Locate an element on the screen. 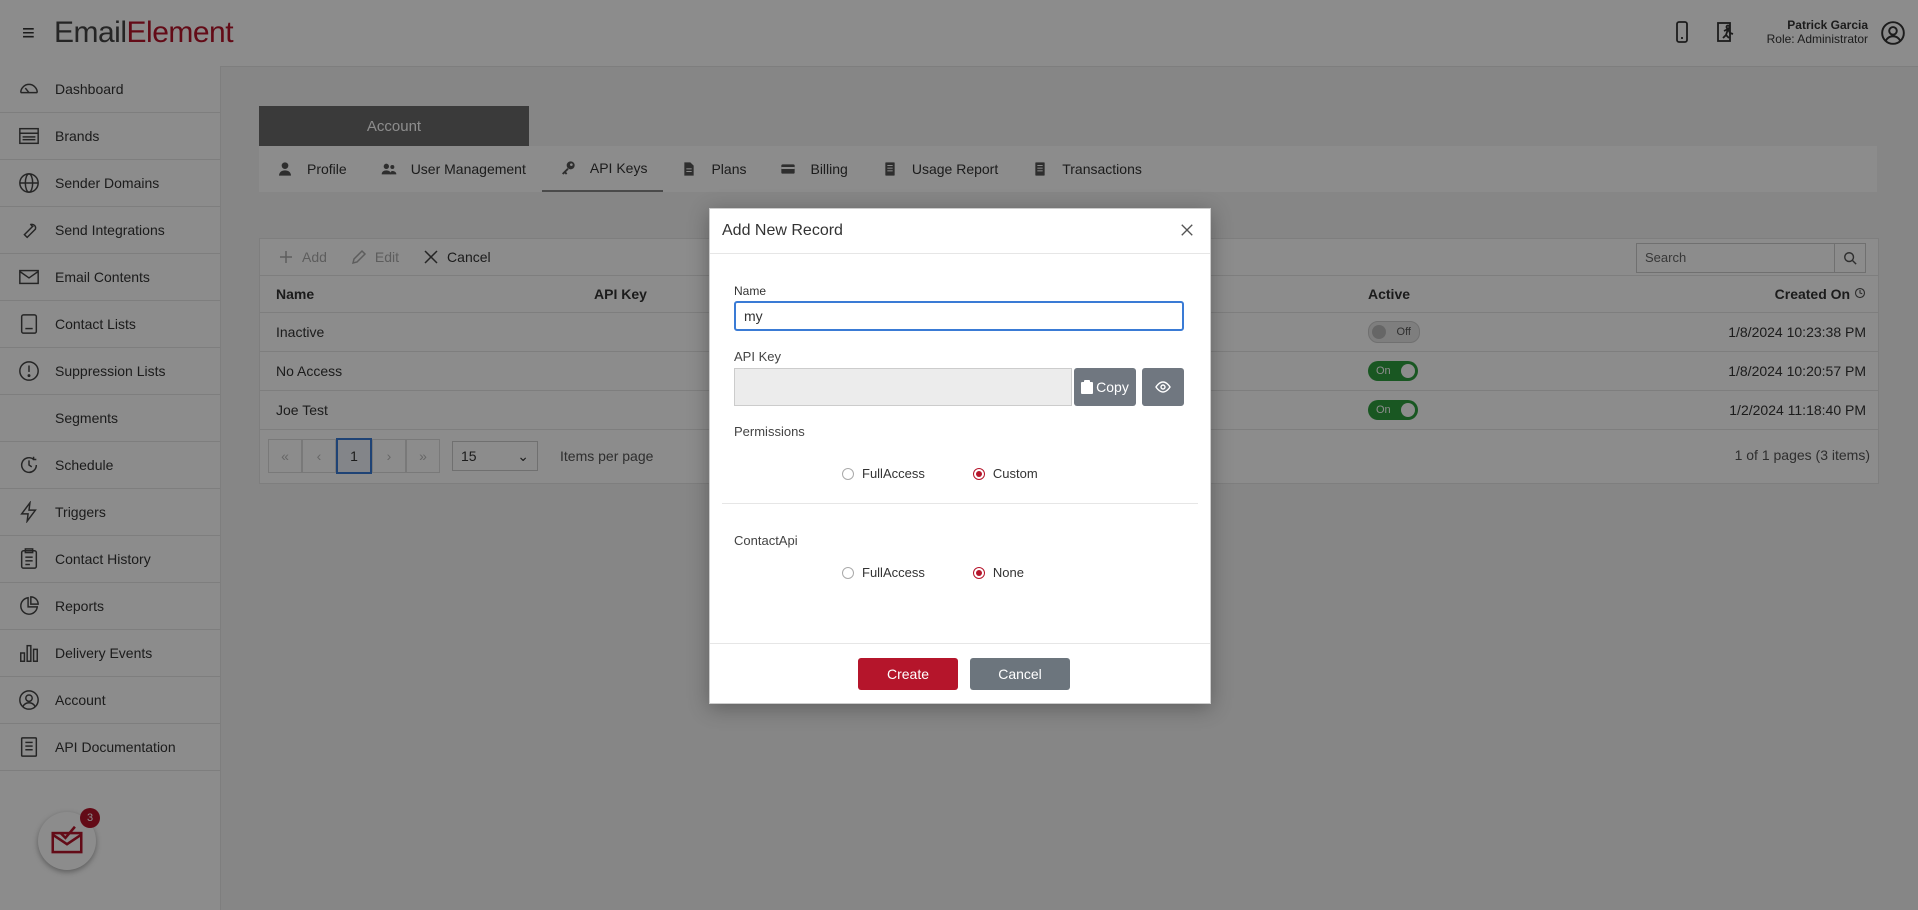  show-key-button is located at coordinates (1163, 387).